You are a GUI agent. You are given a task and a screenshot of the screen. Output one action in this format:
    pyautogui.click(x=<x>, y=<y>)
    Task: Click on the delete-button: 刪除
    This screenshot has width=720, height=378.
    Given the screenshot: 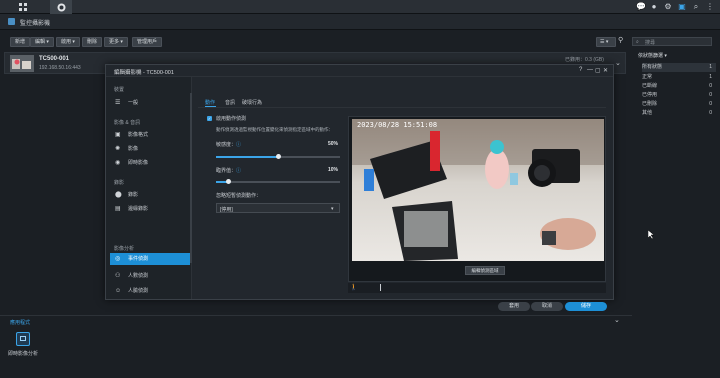 What is the action you would take?
    pyautogui.click(x=92, y=42)
    